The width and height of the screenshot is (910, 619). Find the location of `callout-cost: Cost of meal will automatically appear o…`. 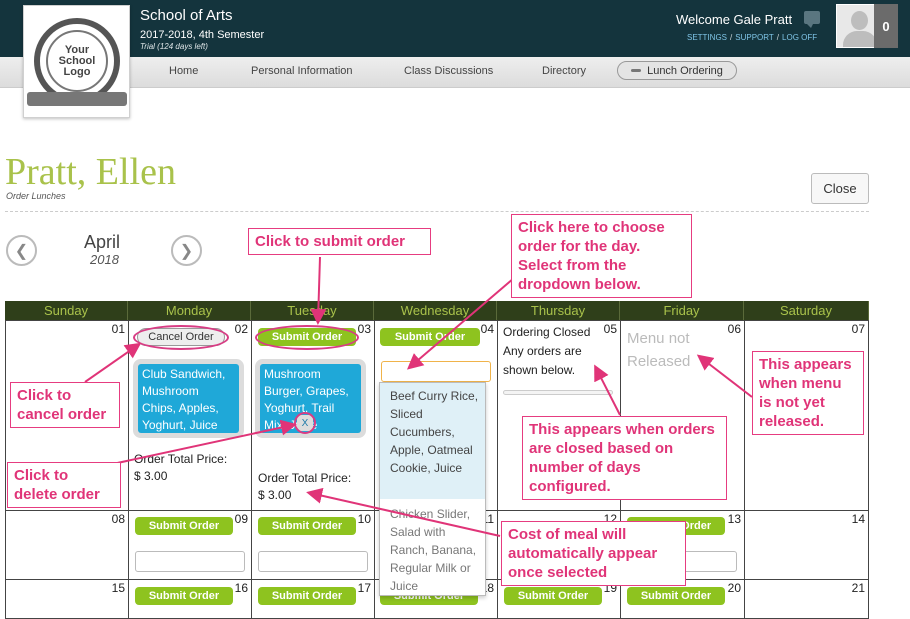

callout-cost: Cost of meal will automatically appear o… is located at coordinates (593, 553).